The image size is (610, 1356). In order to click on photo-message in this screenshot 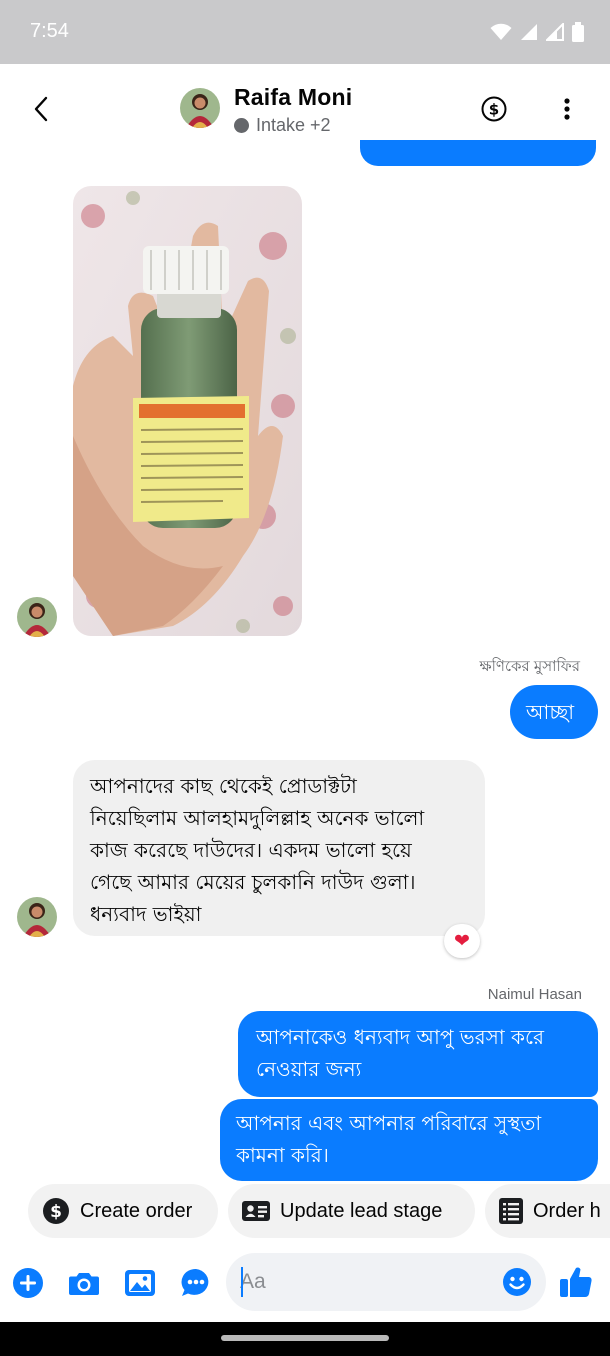, I will do `click(187, 411)`.